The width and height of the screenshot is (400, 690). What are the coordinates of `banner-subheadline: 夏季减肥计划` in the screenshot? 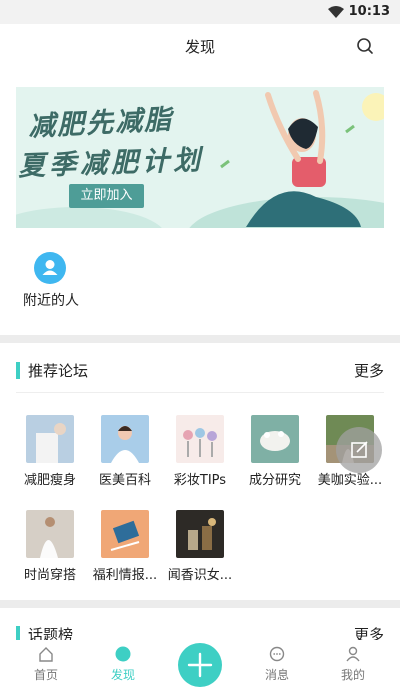 It's located at (111, 163).